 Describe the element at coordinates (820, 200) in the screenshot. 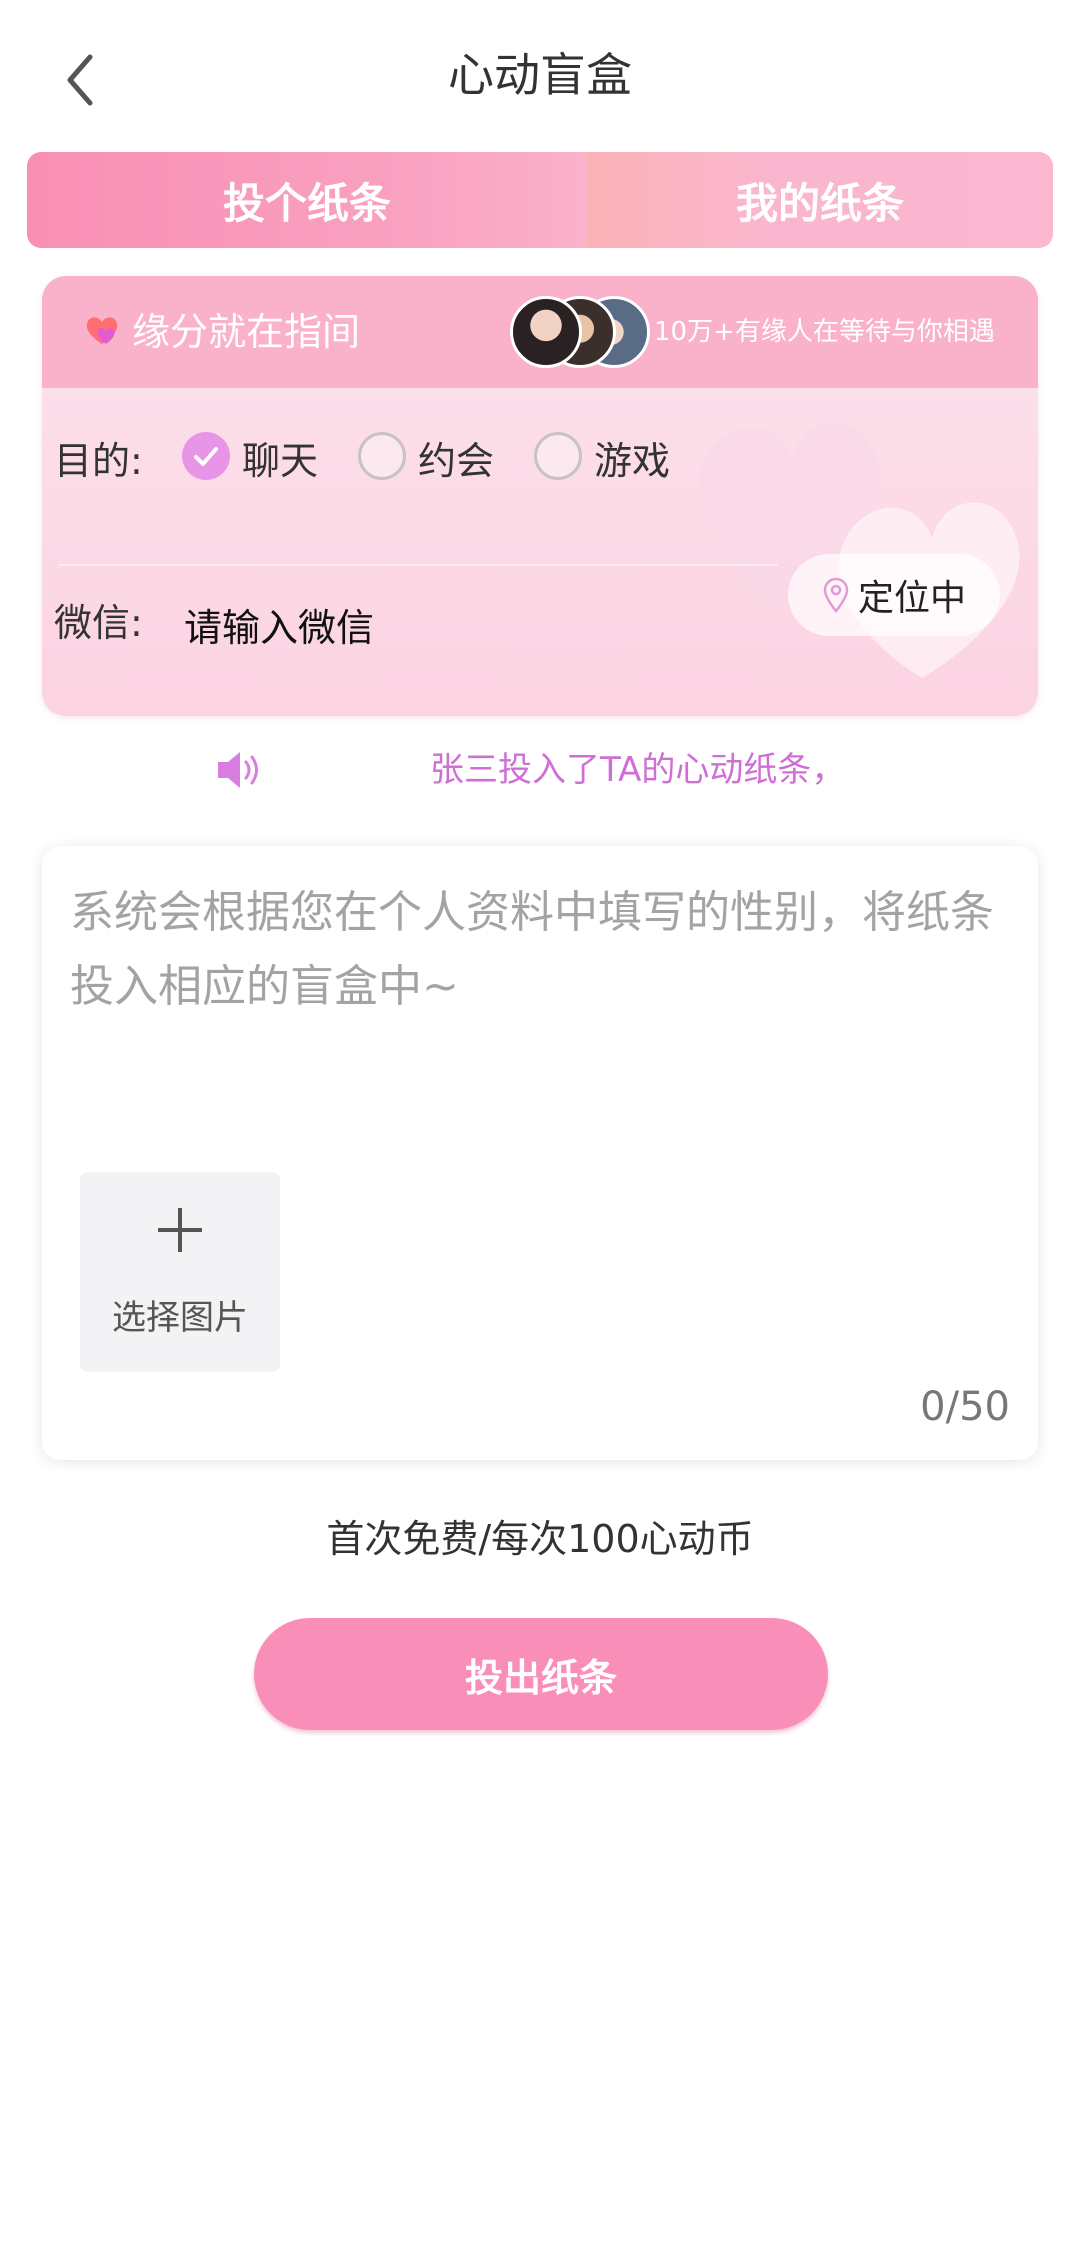

I see `tab-my-notes: 我的纸条` at that location.